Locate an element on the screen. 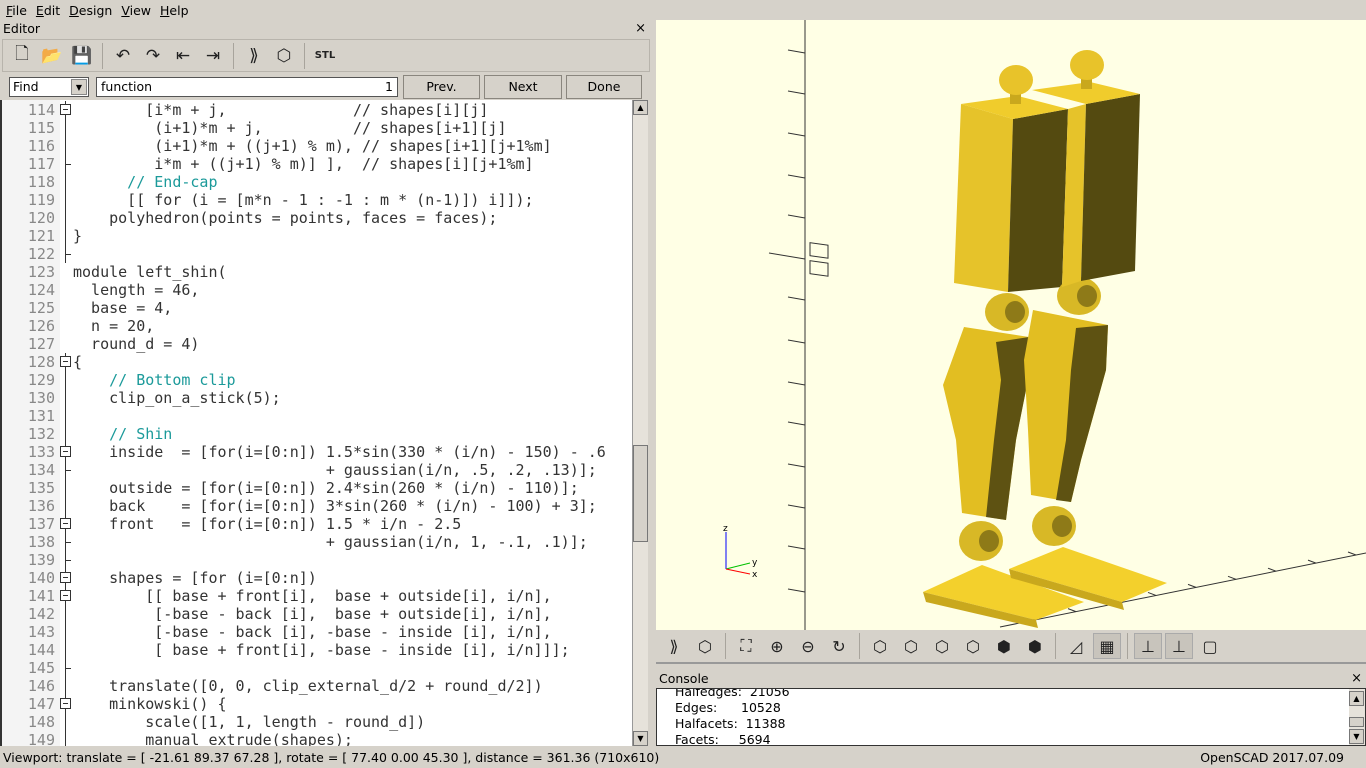 The height and width of the screenshot is (768, 1366). orthogonal-icon: ▦ is located at coordinates (1107, 646).